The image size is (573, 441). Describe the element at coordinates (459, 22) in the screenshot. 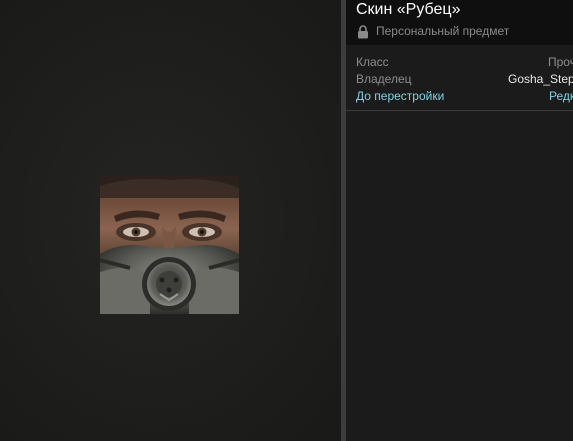

I see `item-header: Скин «Рубец» Персональный предмет` at that location.